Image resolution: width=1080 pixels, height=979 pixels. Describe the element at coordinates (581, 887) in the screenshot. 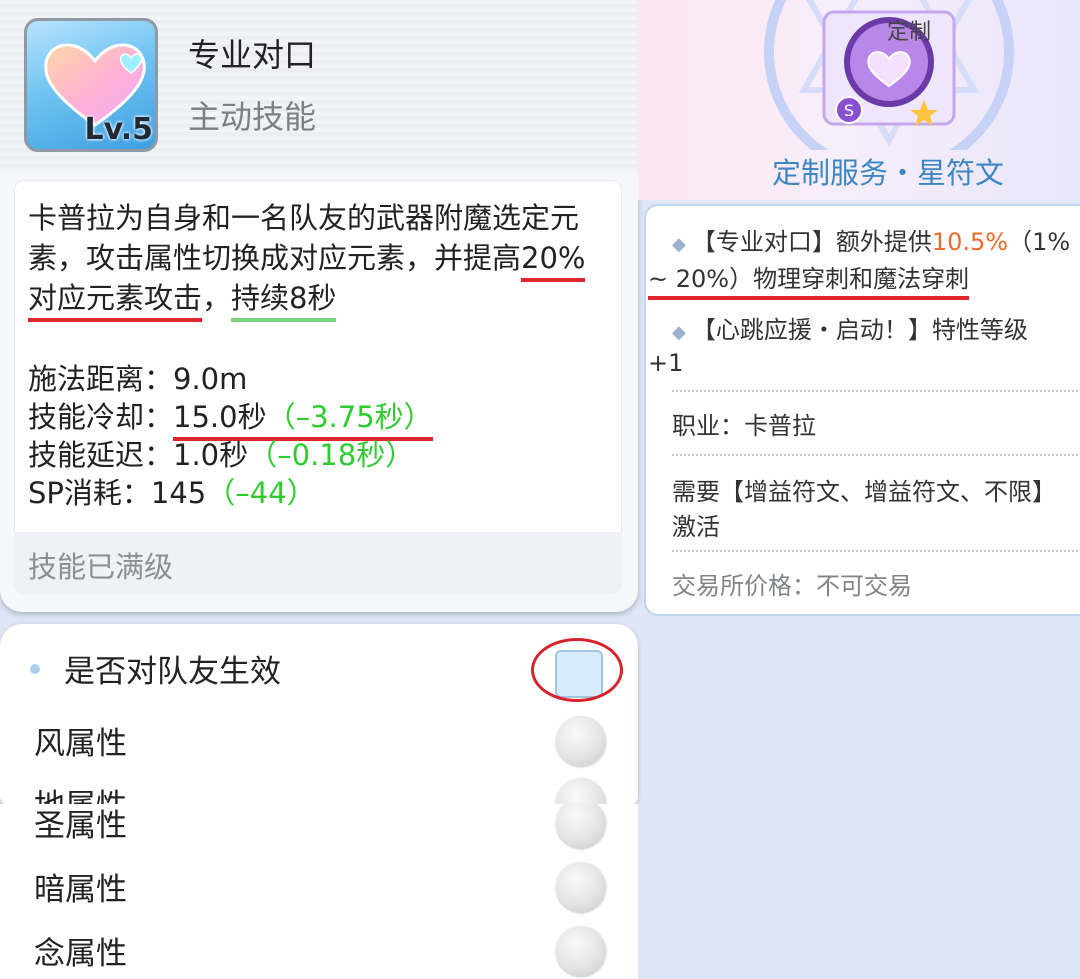

I see `dark-radio` at that location.